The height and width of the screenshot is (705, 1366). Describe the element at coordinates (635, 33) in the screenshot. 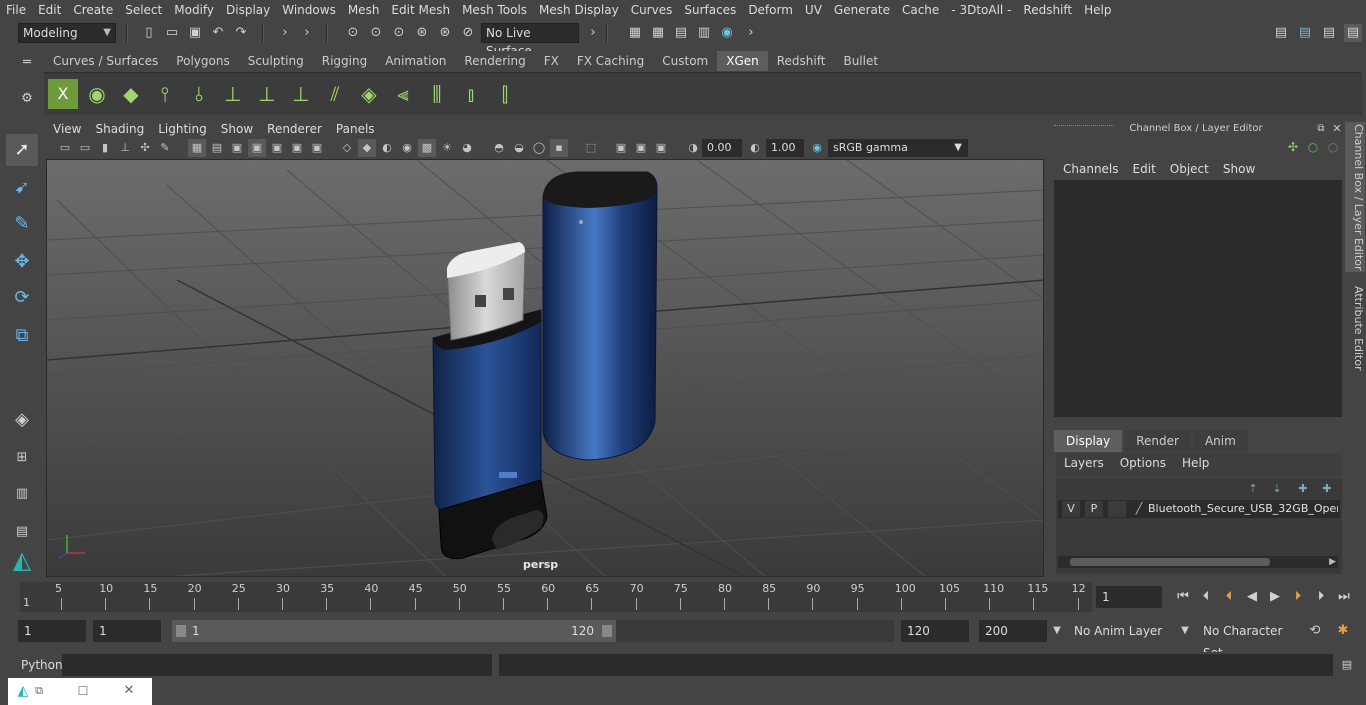

I see `render-view-icon: ▦` at that location.